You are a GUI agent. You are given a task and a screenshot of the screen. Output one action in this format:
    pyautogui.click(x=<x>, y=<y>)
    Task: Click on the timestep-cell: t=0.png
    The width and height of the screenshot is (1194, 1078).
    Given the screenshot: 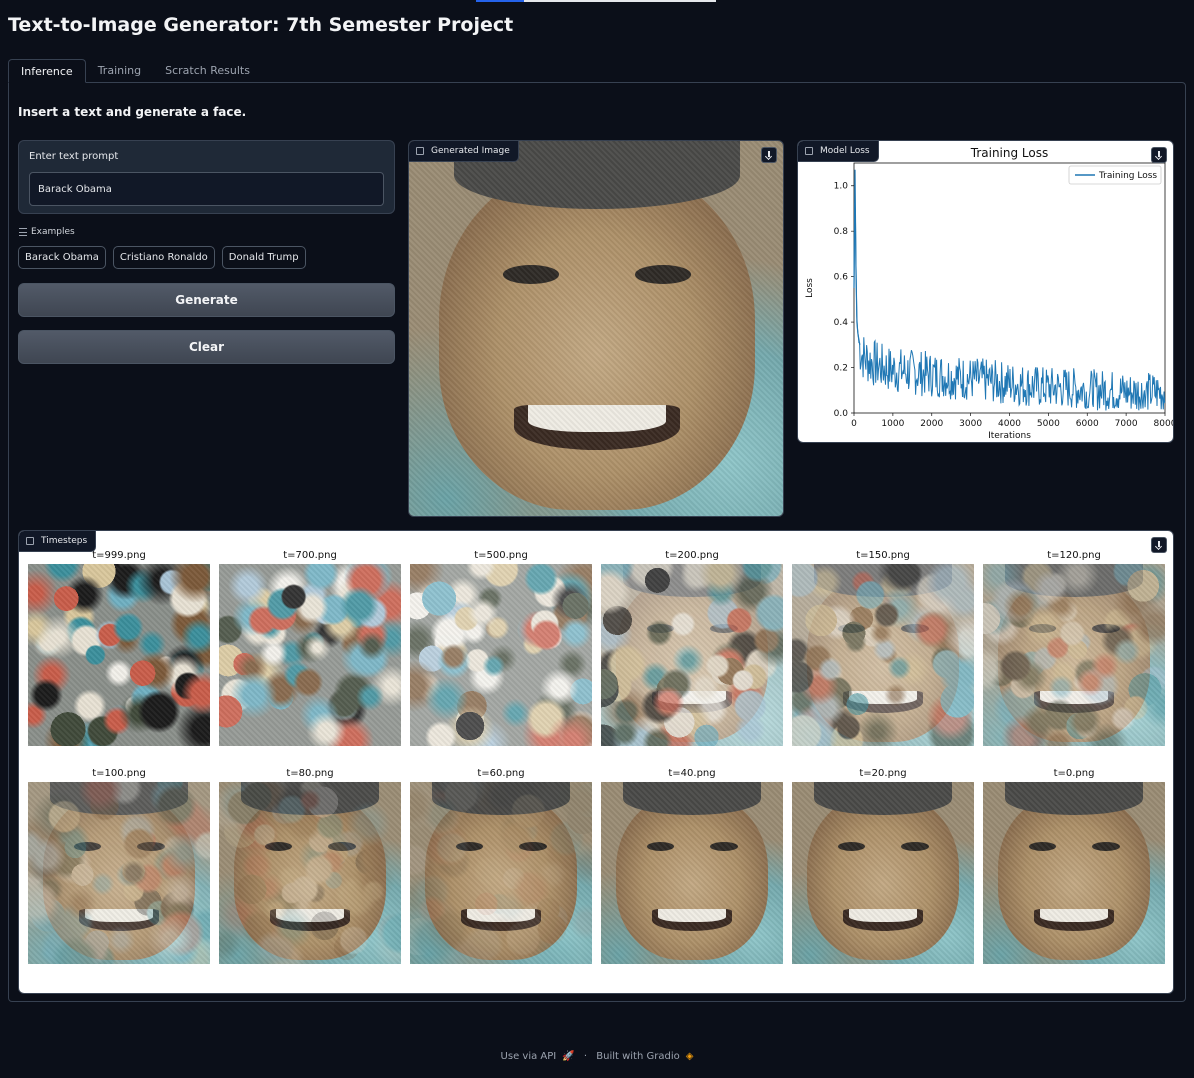 What is the action you would take?
    pyautogui.click(x=1074, y=865)
    